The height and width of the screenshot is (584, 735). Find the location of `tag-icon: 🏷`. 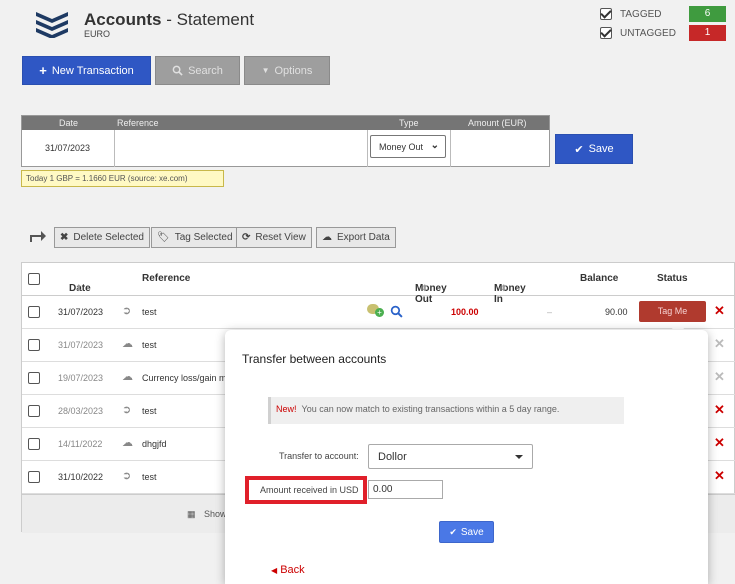

tag-icon: 🏷 is located at coordinates (163, 237).